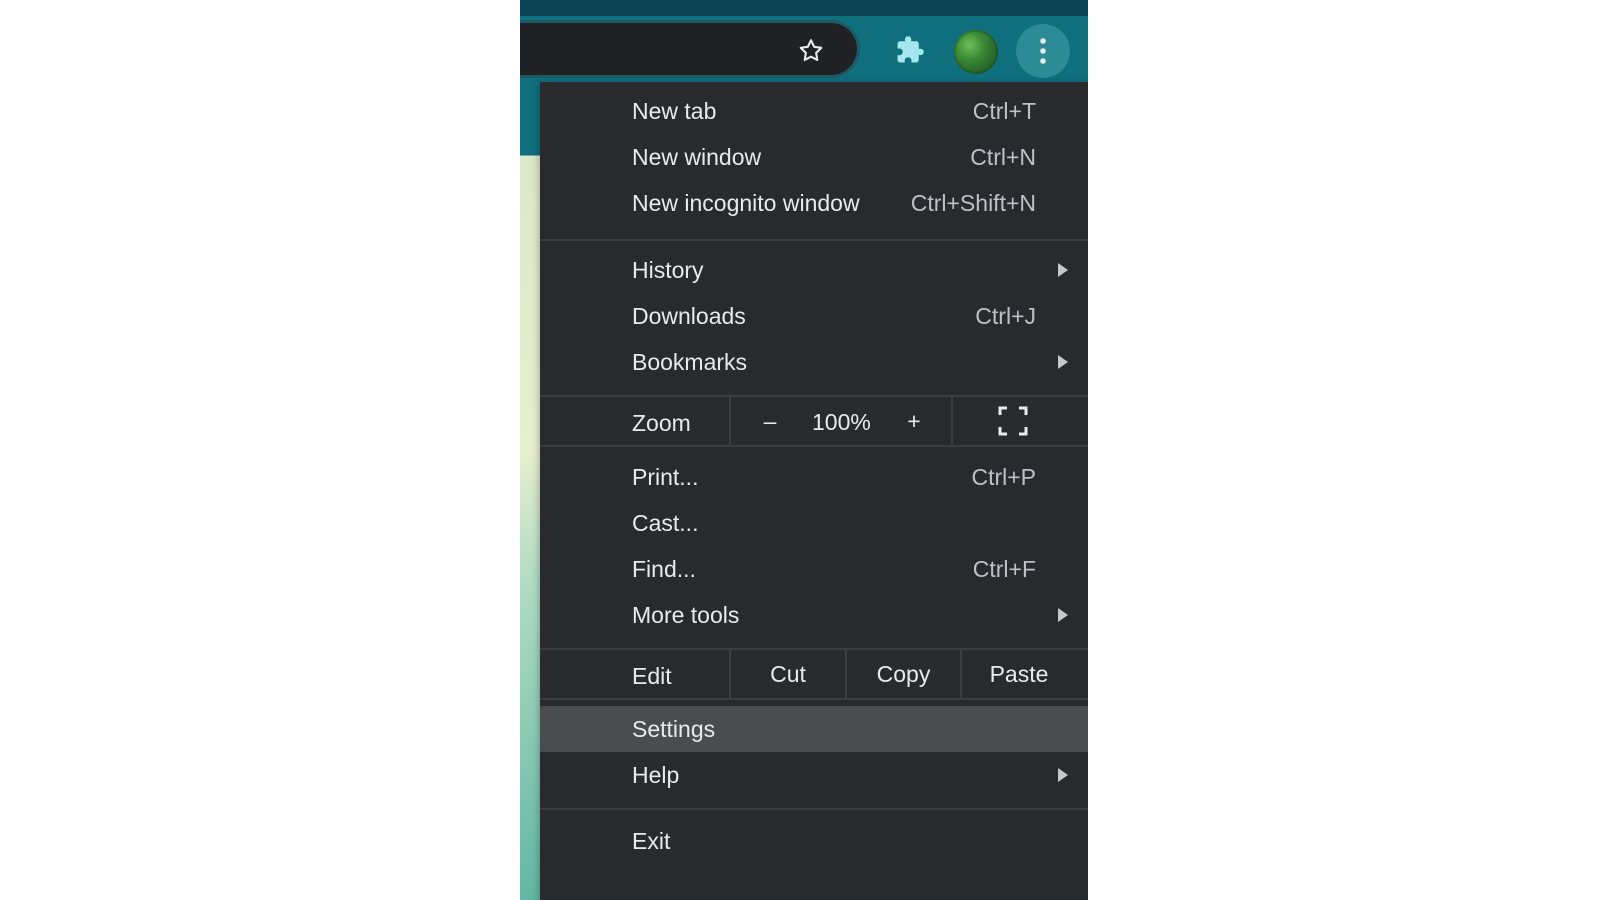 Image resolution: width=1600 pixels, height=900 pixels. What do you see at coordinates (674, 110) in the screenshot?
I see `menu-item-label: New tab` at bounding box center [674, 110].